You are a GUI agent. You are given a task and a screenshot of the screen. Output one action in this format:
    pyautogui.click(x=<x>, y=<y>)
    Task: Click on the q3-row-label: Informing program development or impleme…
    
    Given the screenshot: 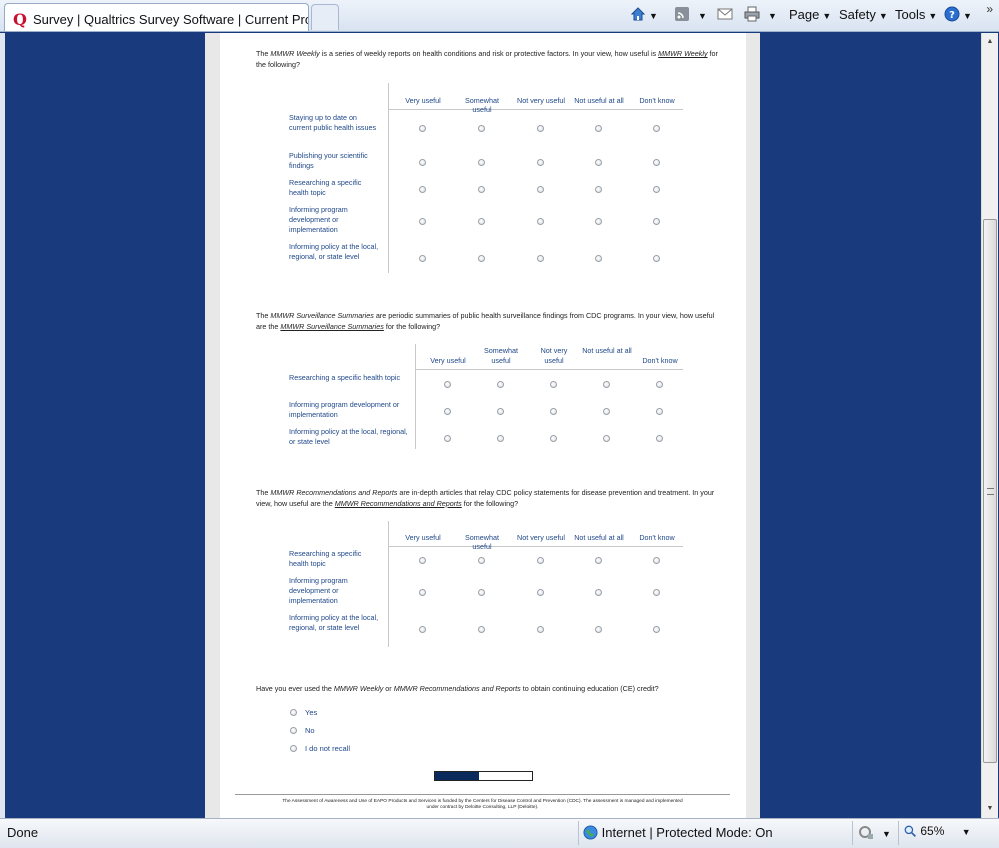 What is the action you would take?
    pyautogui.click(x=318, y=590)
    